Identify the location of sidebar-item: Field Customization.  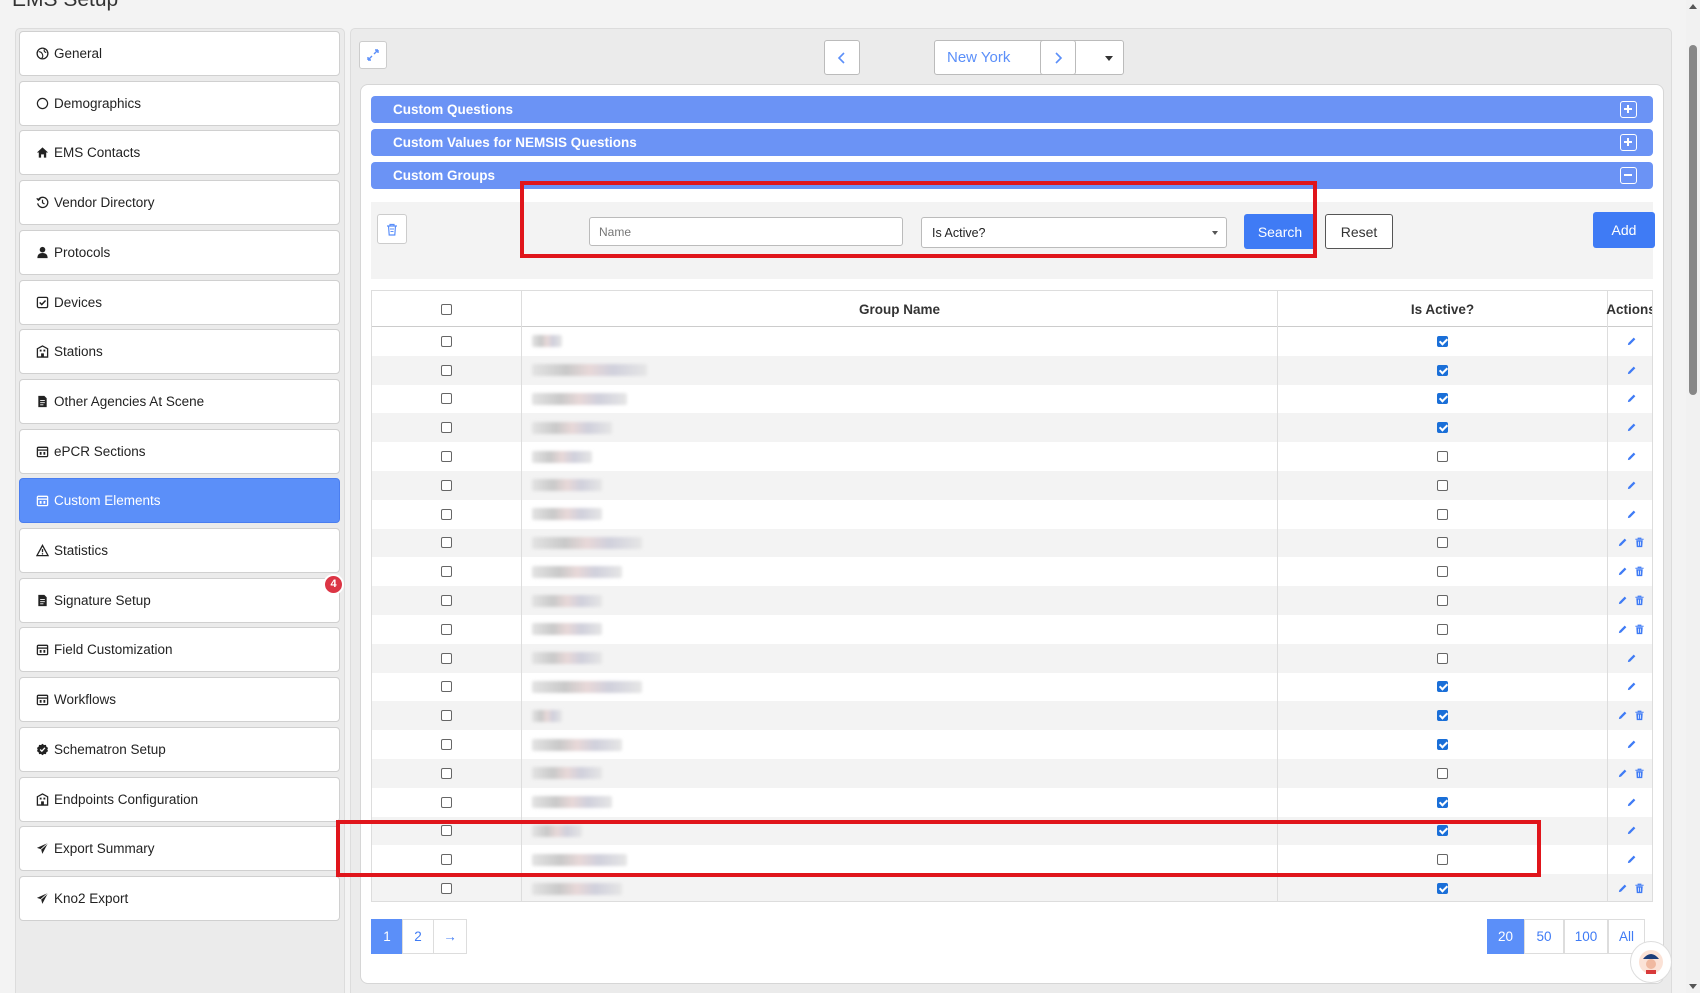
(179, 650).